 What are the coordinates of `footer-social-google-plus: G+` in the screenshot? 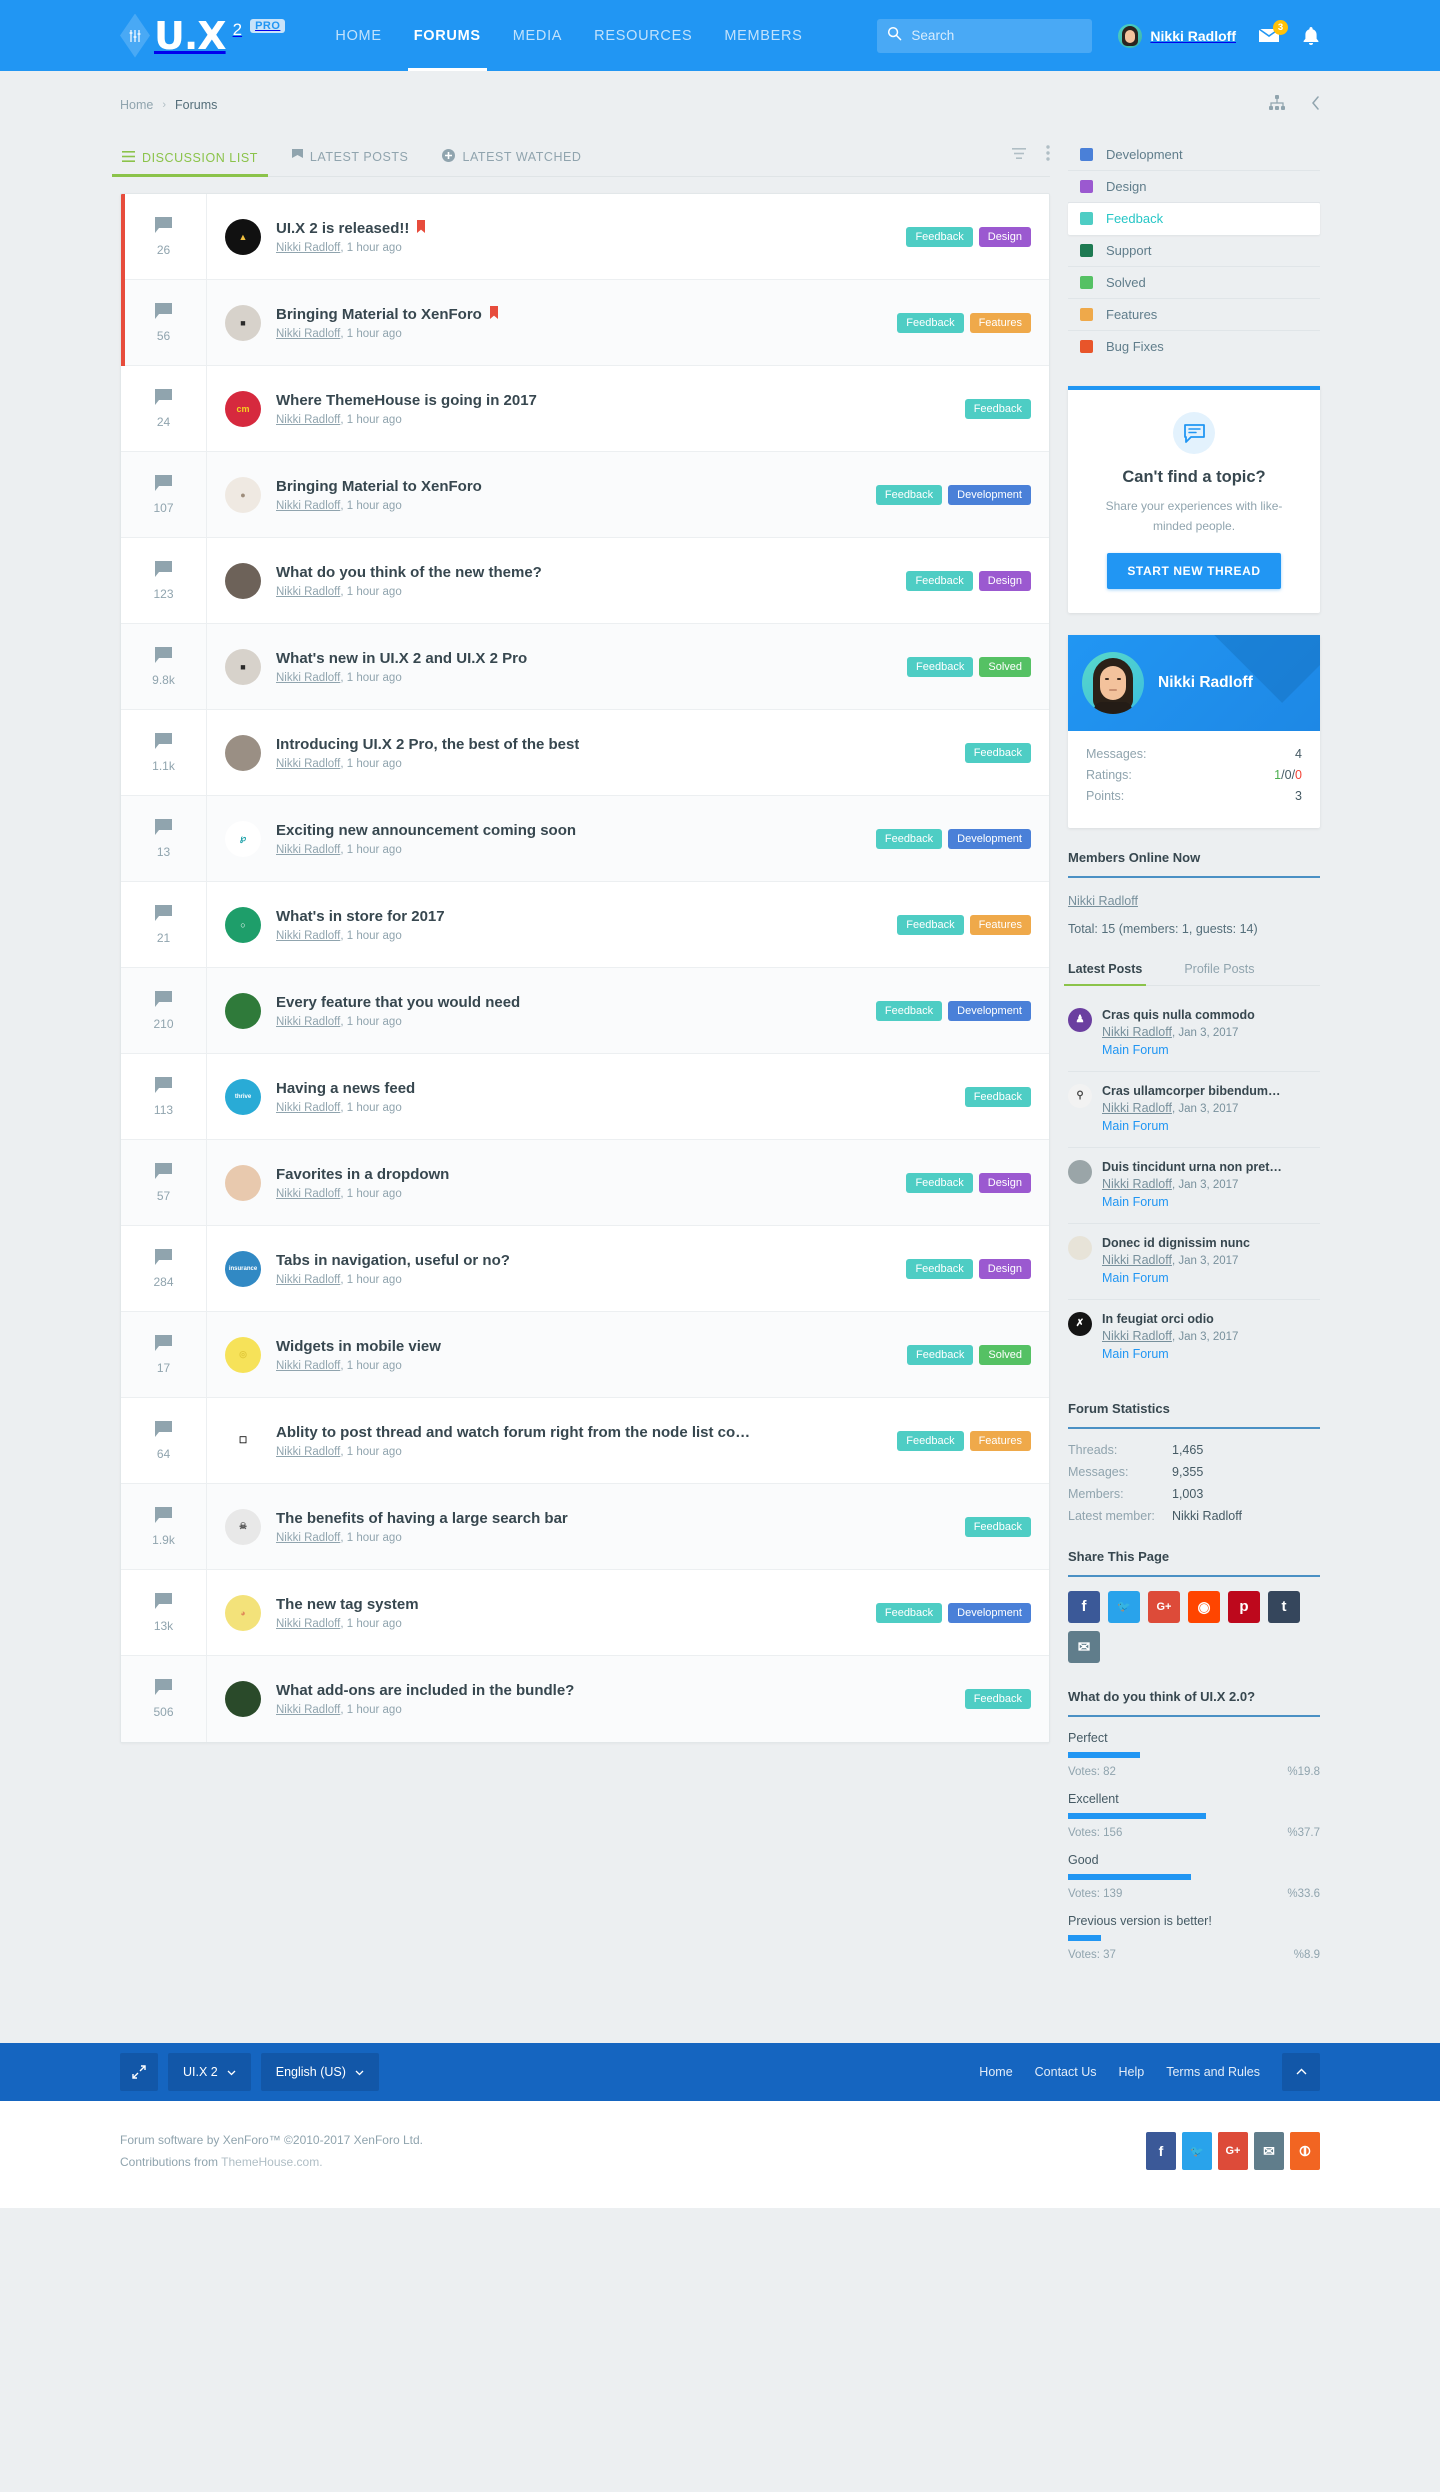 It's located at (1233, 2151).